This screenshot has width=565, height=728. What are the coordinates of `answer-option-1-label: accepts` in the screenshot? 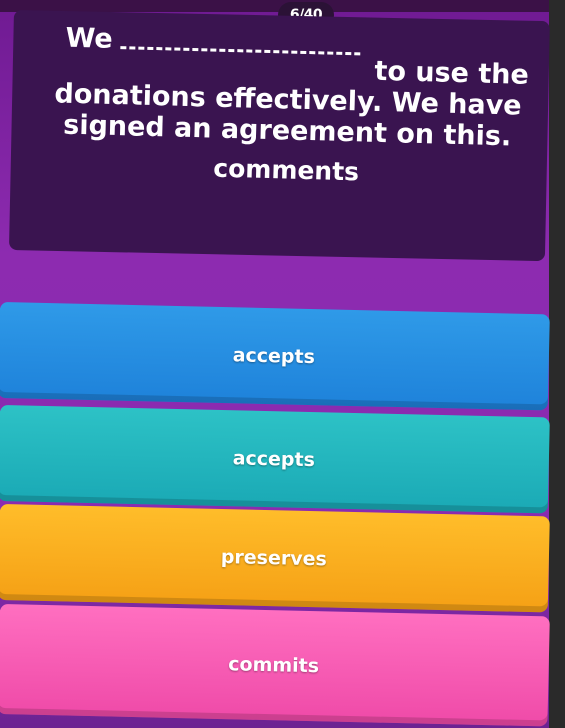 It's located at (274, 356).